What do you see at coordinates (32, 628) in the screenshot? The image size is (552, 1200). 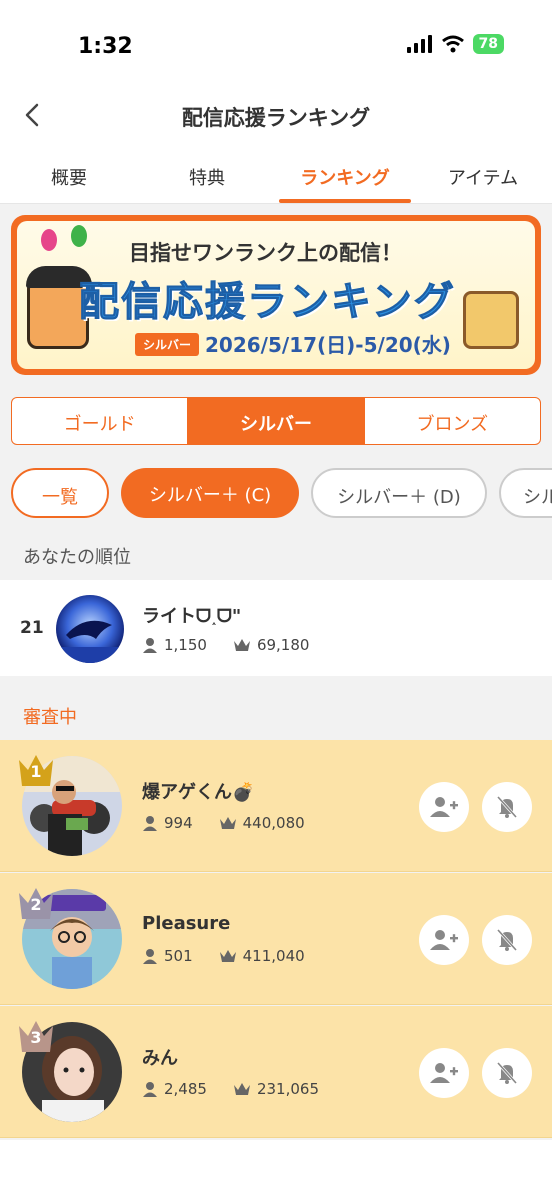 I see `my-rank-number: 21` at bounding box center [32, 628].